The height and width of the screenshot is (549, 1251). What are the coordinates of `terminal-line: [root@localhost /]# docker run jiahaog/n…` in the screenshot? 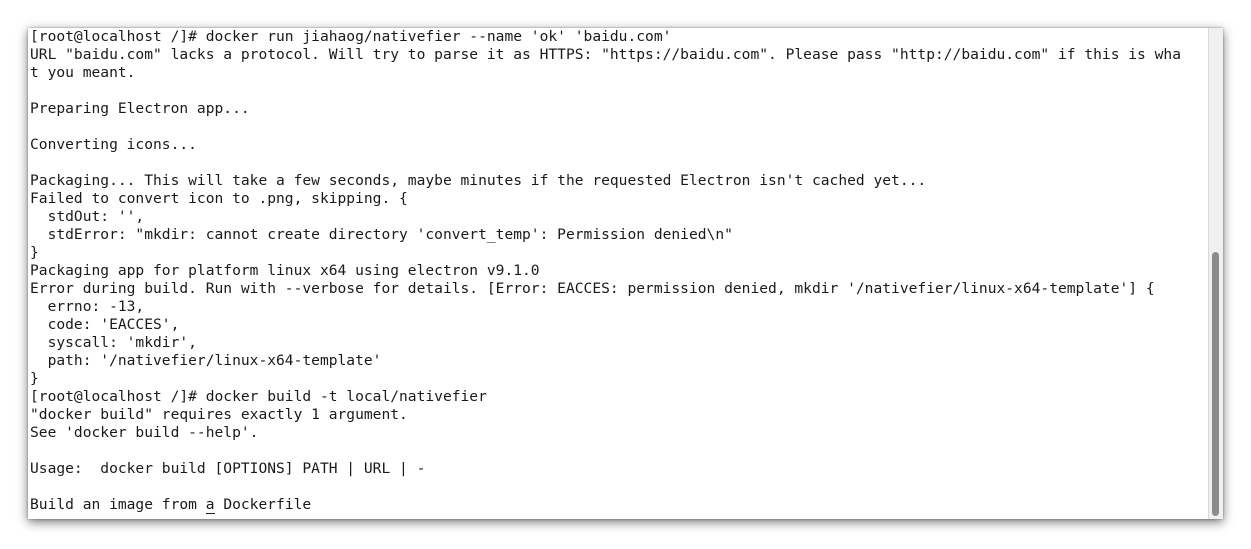 It's located at (351, 36).